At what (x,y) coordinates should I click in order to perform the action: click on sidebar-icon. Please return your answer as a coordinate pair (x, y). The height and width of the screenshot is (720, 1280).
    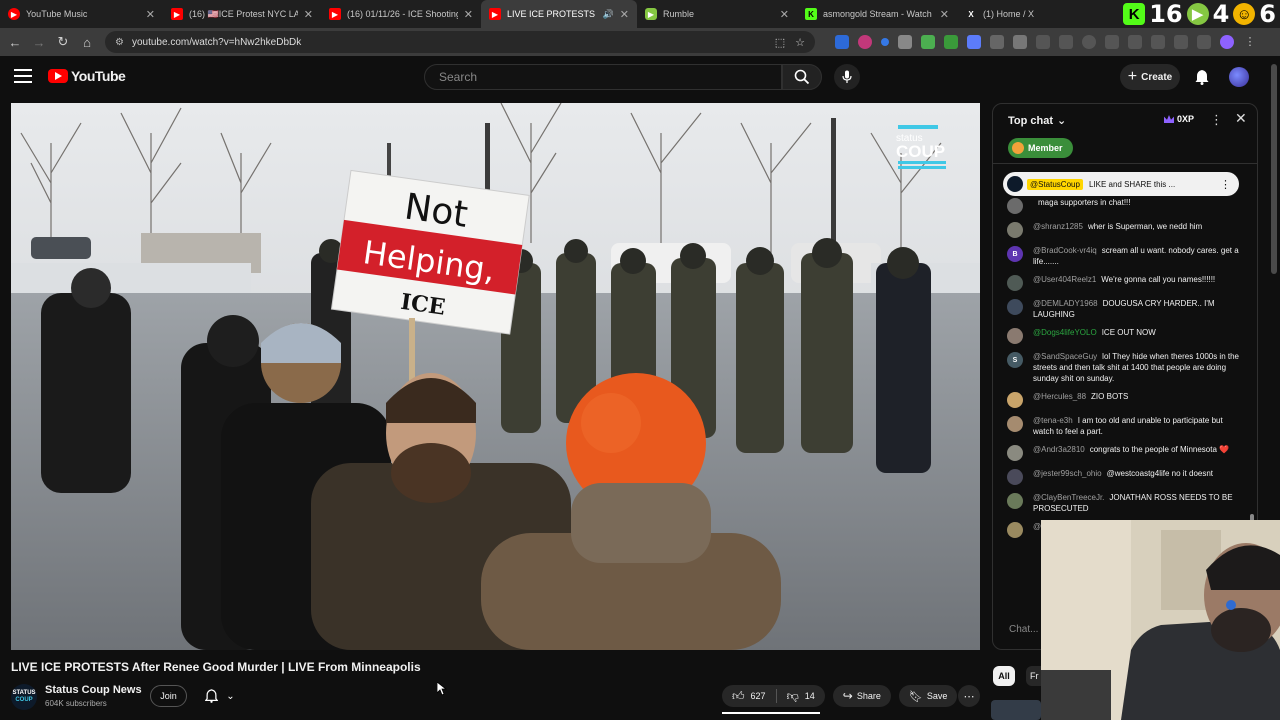
    Looking at the image, I should click on (1181, 42).